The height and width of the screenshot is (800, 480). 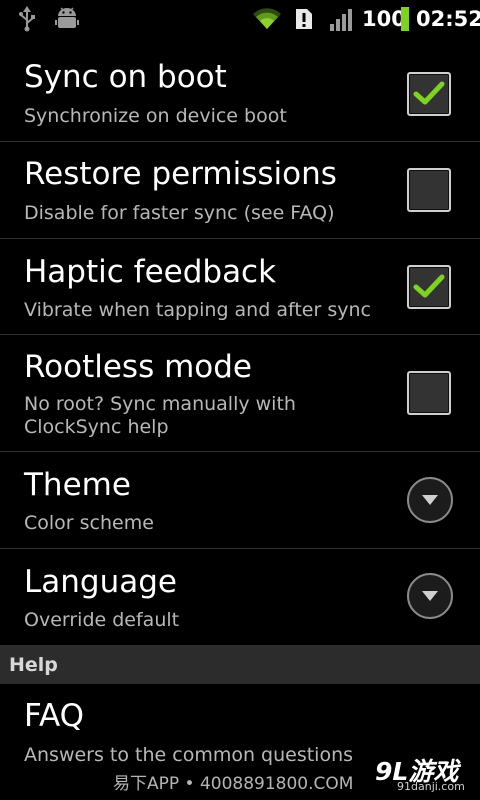 I want to click on pref-title: Sync on boot, so click(x=125, y=77).